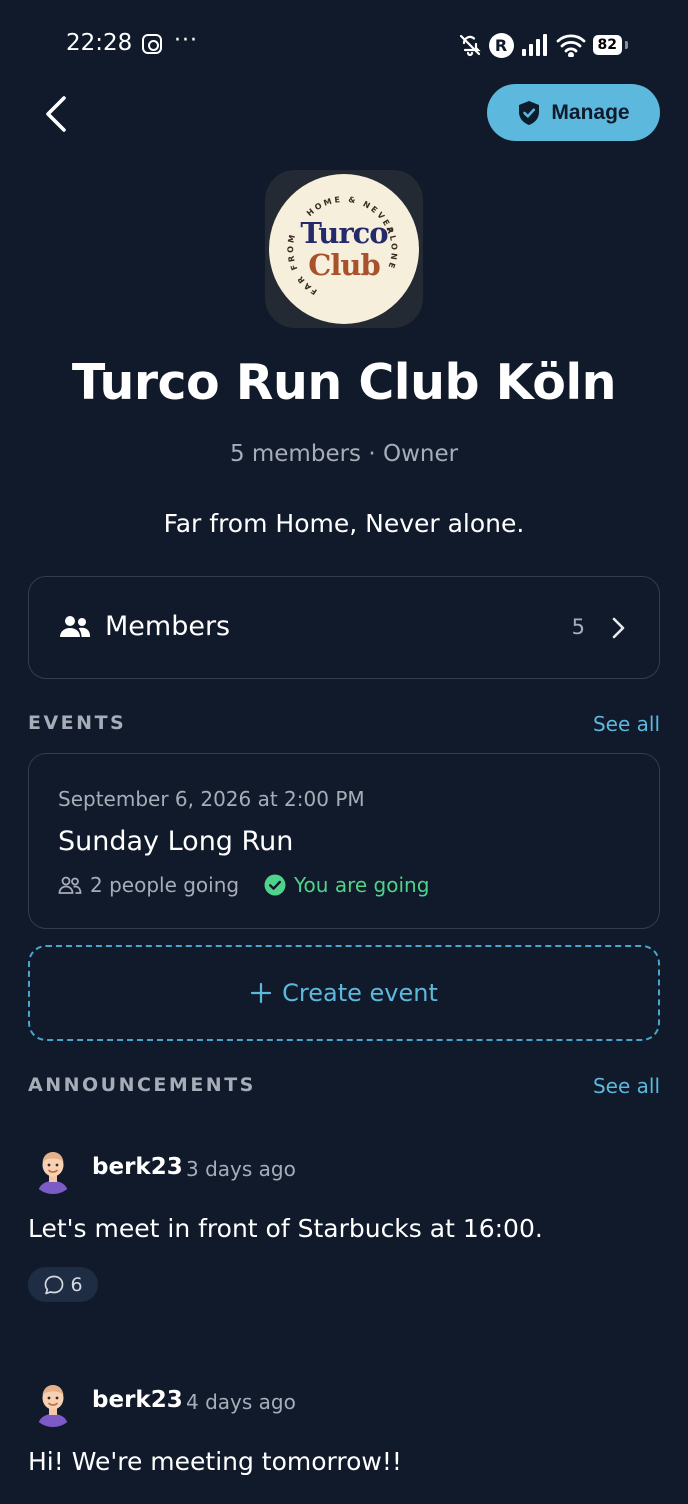 The width and height of the screenshot is (688, 1504). I want to click on plus-icon, so click(261, 993).